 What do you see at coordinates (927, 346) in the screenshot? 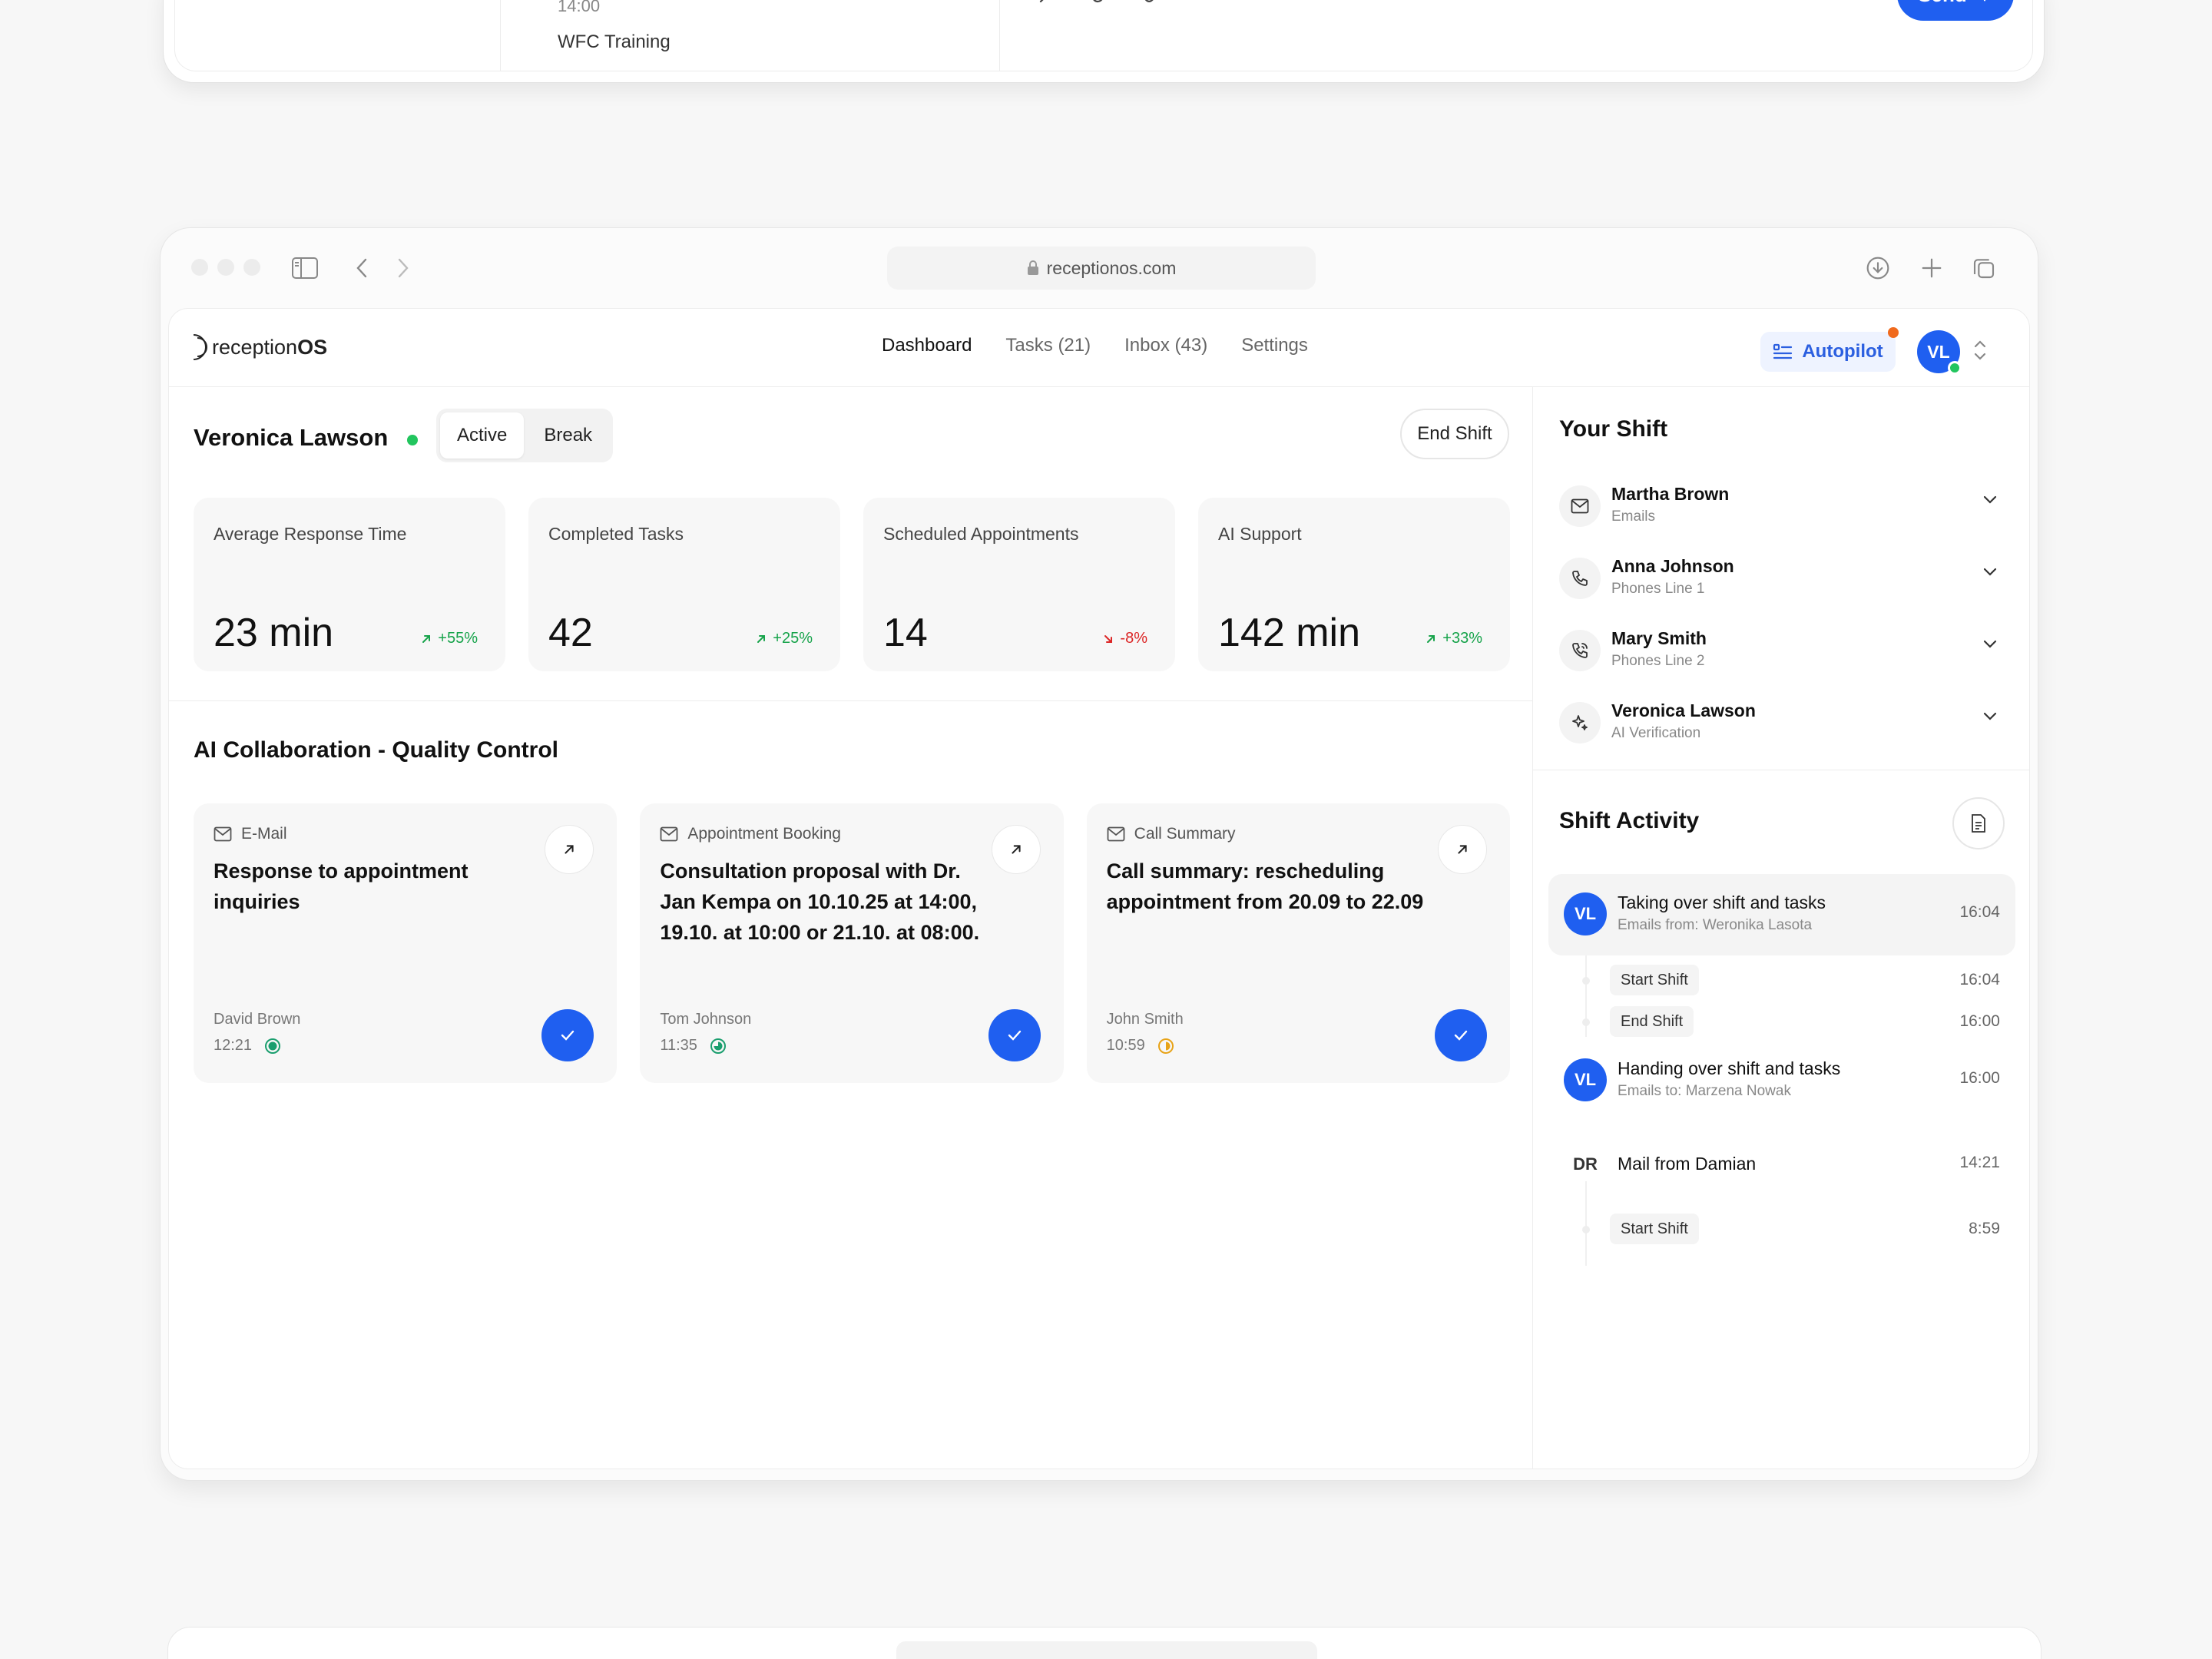
I see `nav-dashboard: Dashboard` at bounding box center [927, 346].